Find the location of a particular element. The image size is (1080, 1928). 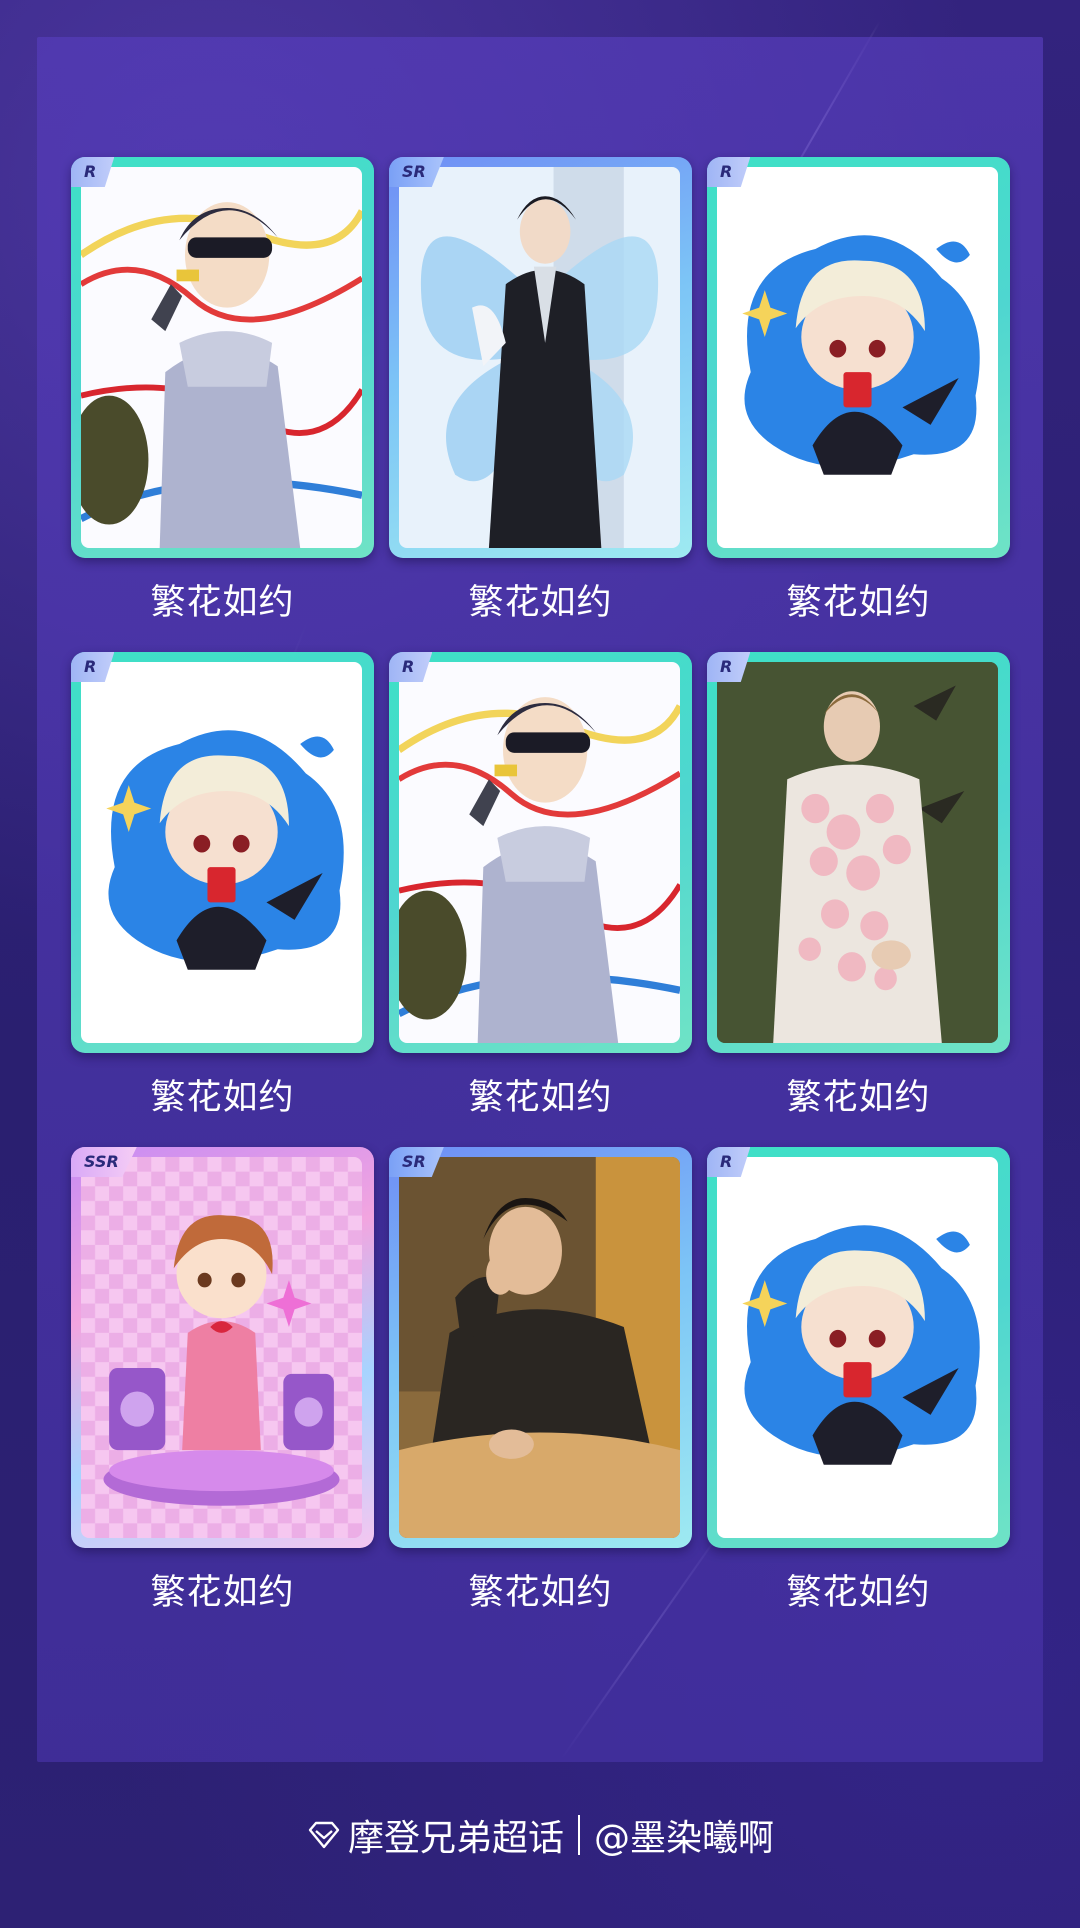

card-6: R is located at coordinates (858, 852).